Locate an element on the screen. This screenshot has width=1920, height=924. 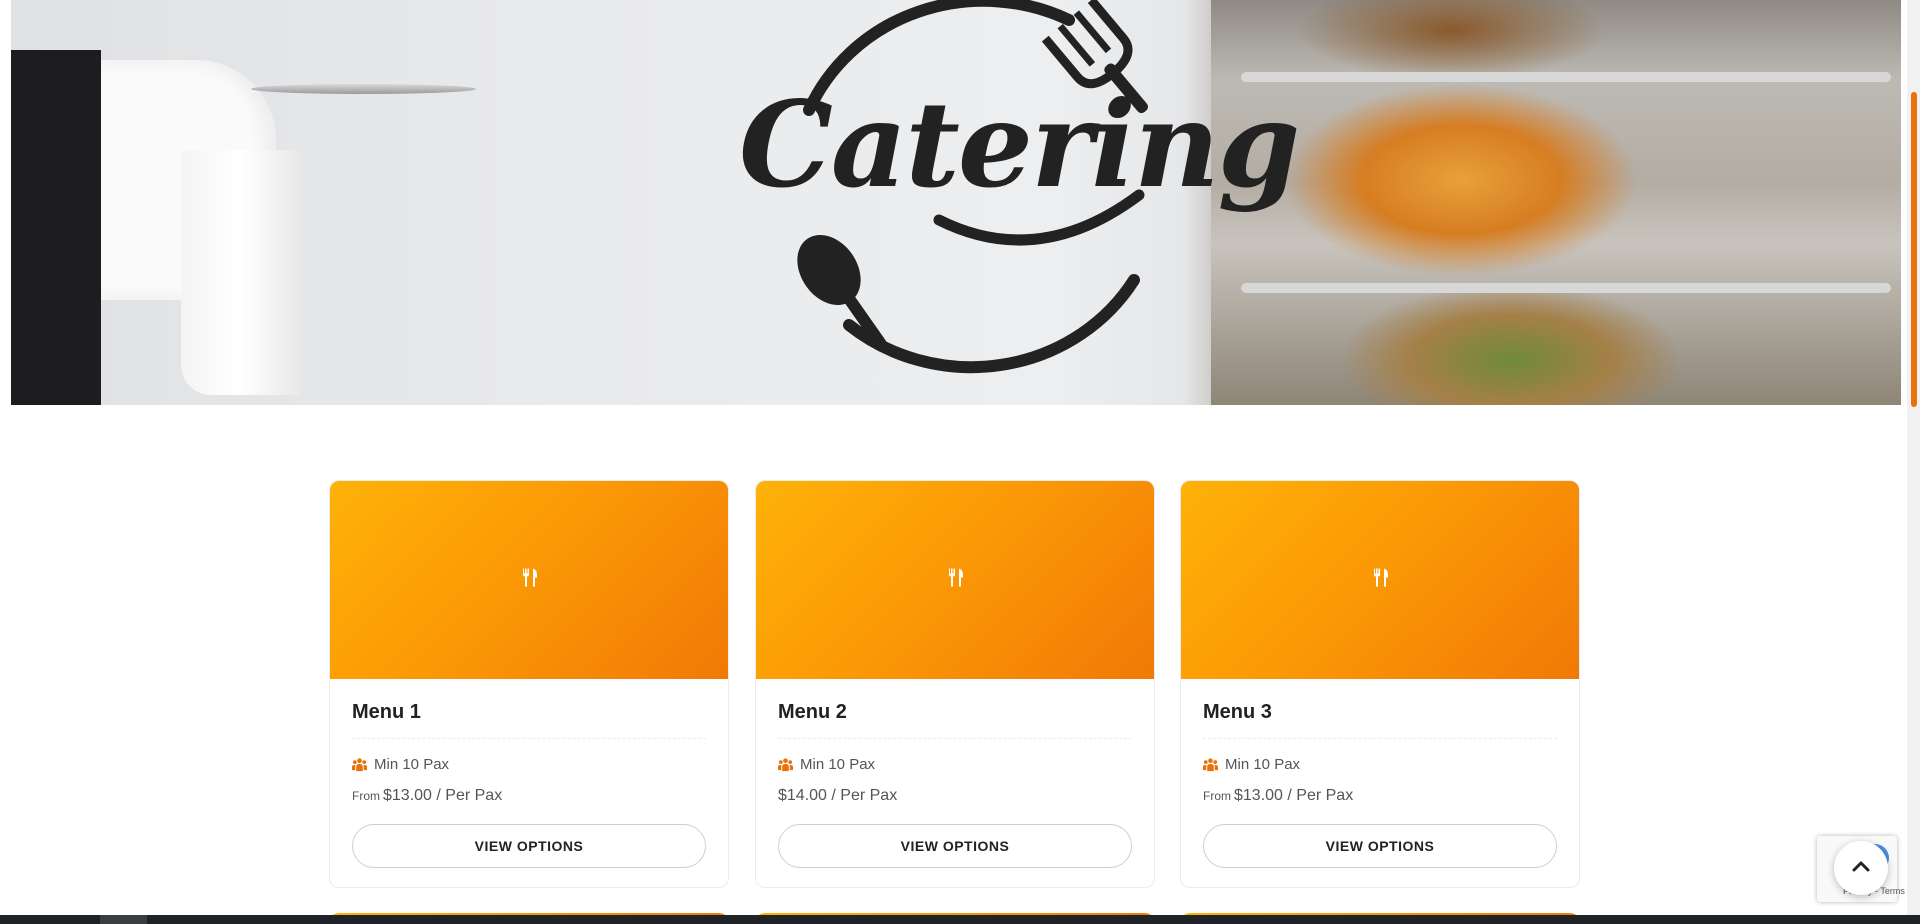
scrollbar-thumb is located at coordinates (1914, 249).